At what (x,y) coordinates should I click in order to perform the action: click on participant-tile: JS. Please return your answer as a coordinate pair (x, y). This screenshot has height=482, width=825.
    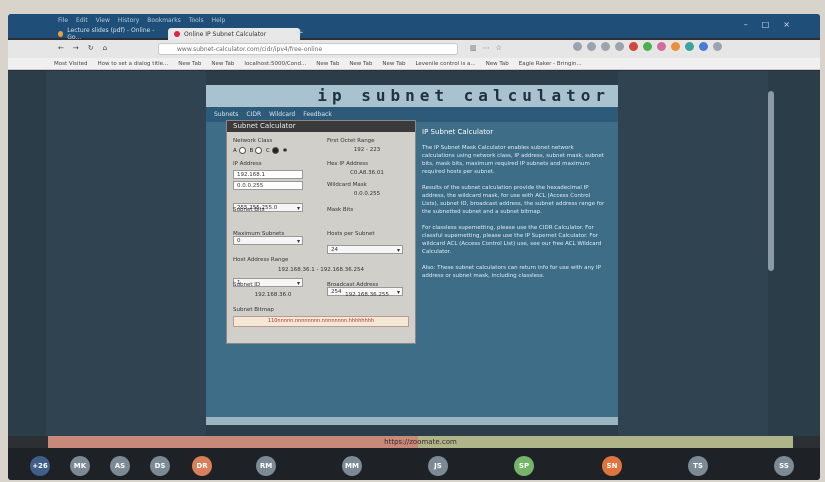
    Looking at the image, I should click on (438, 466).